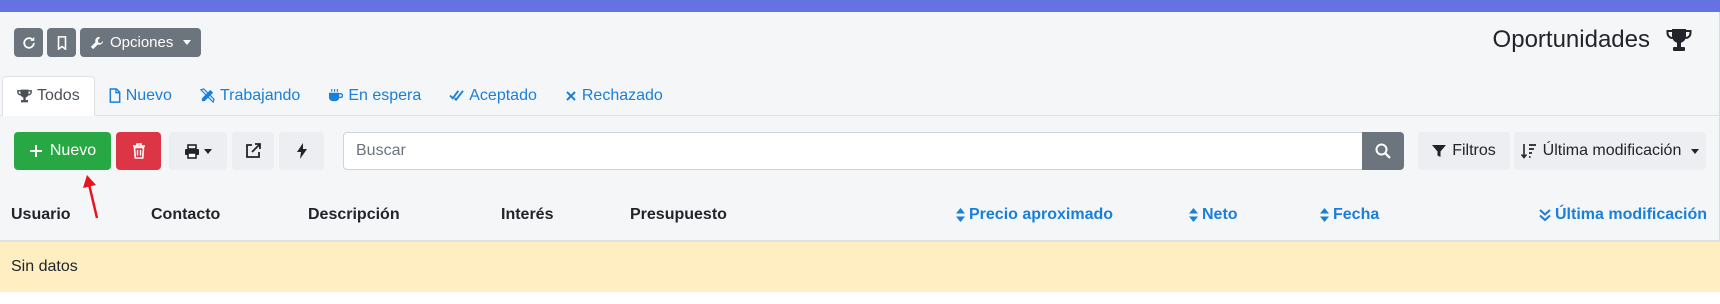  Describe the element at coordinates (1545, 215) in the screenshot. I see `chevrons-down-icon` at that location.